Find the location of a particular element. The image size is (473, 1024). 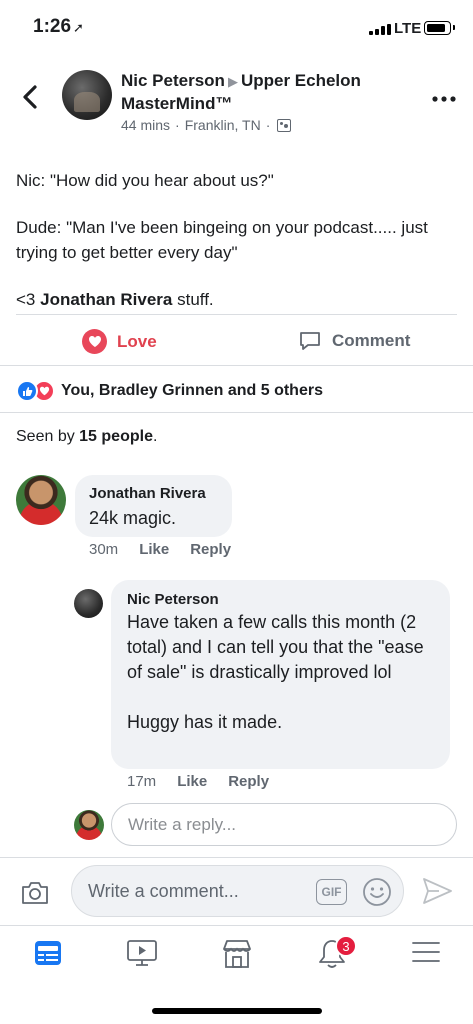

location-arrow-icon: ➚ is located at coordinates (78, 27).